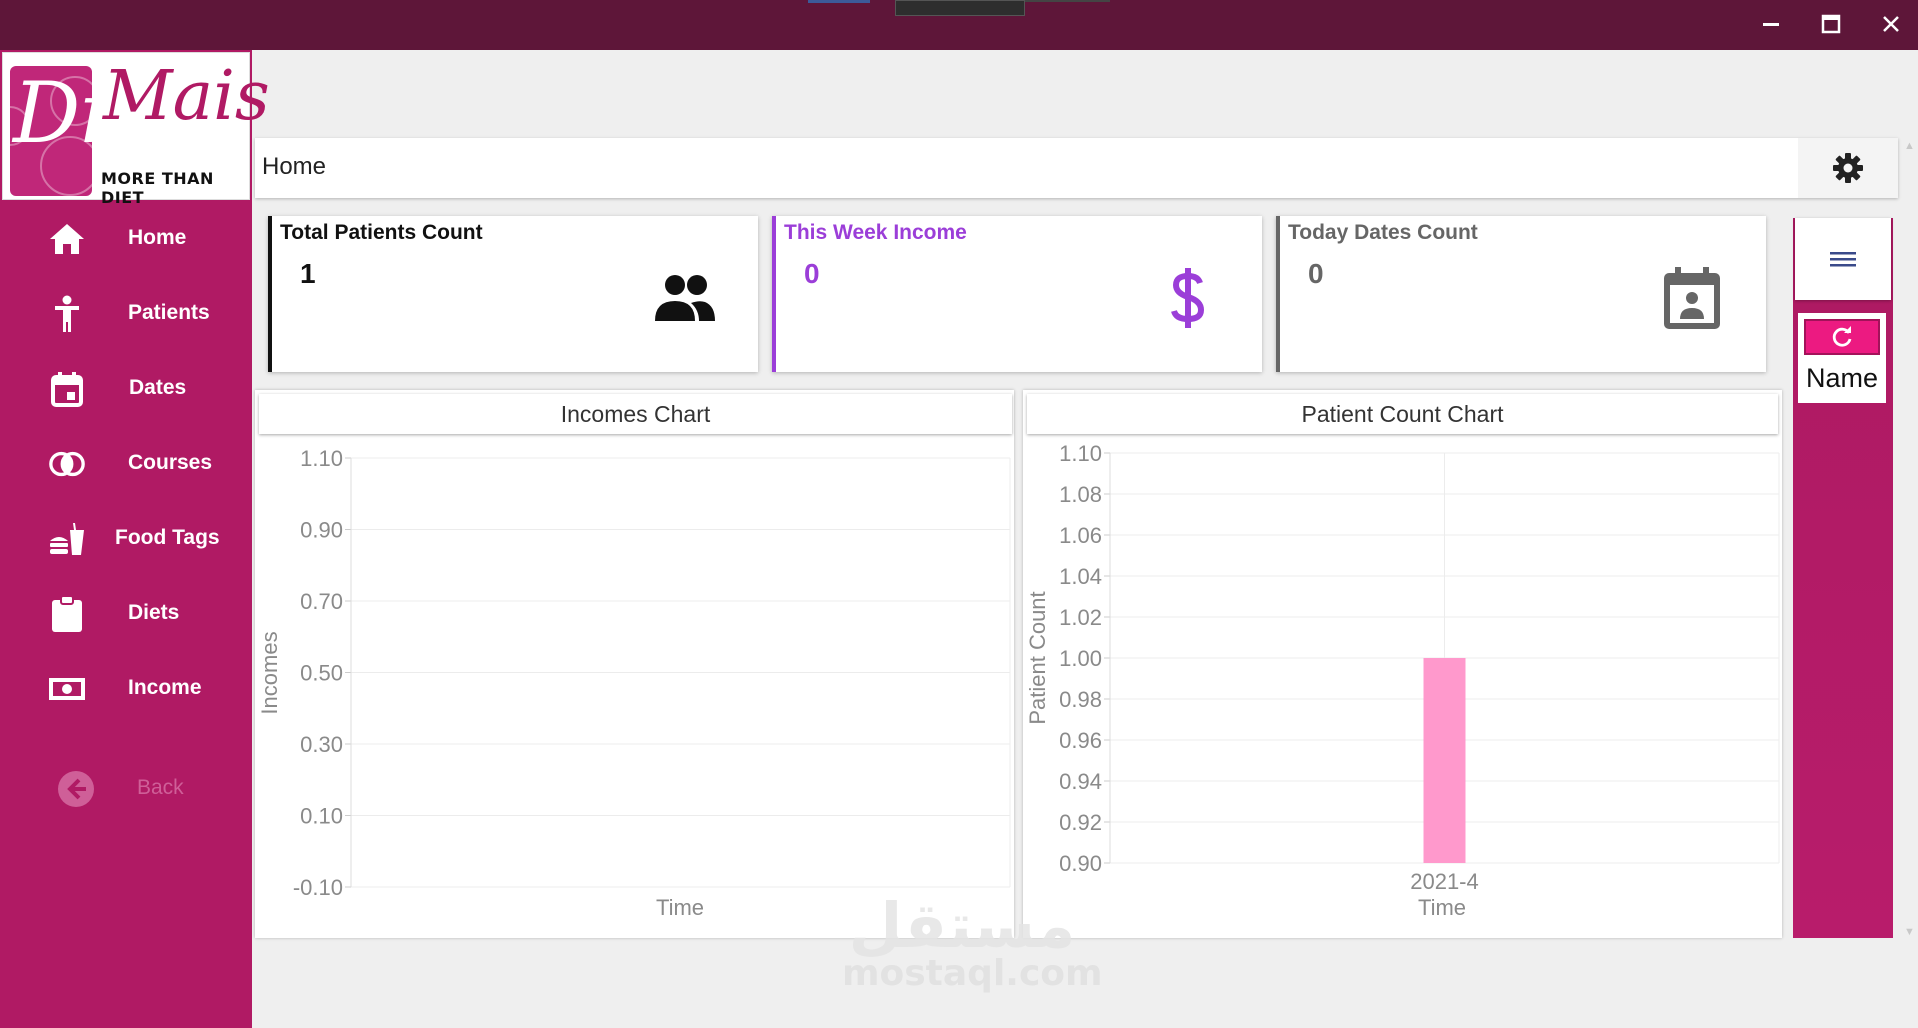  I want to click on breadcrumb: Home, so click(294, 166).